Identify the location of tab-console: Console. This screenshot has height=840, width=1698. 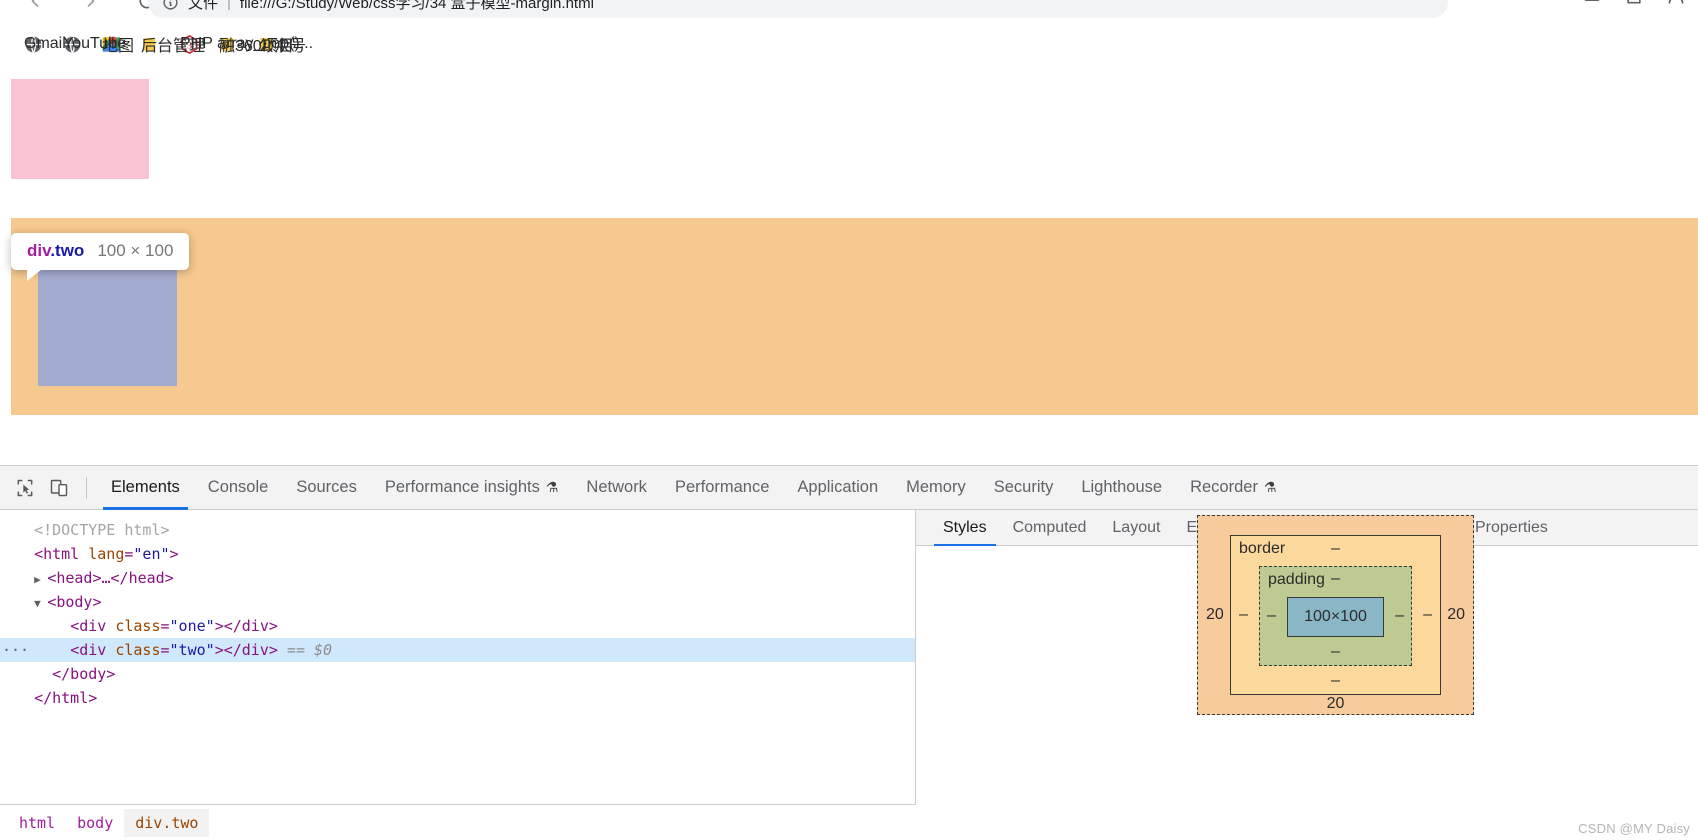
(238, 488).